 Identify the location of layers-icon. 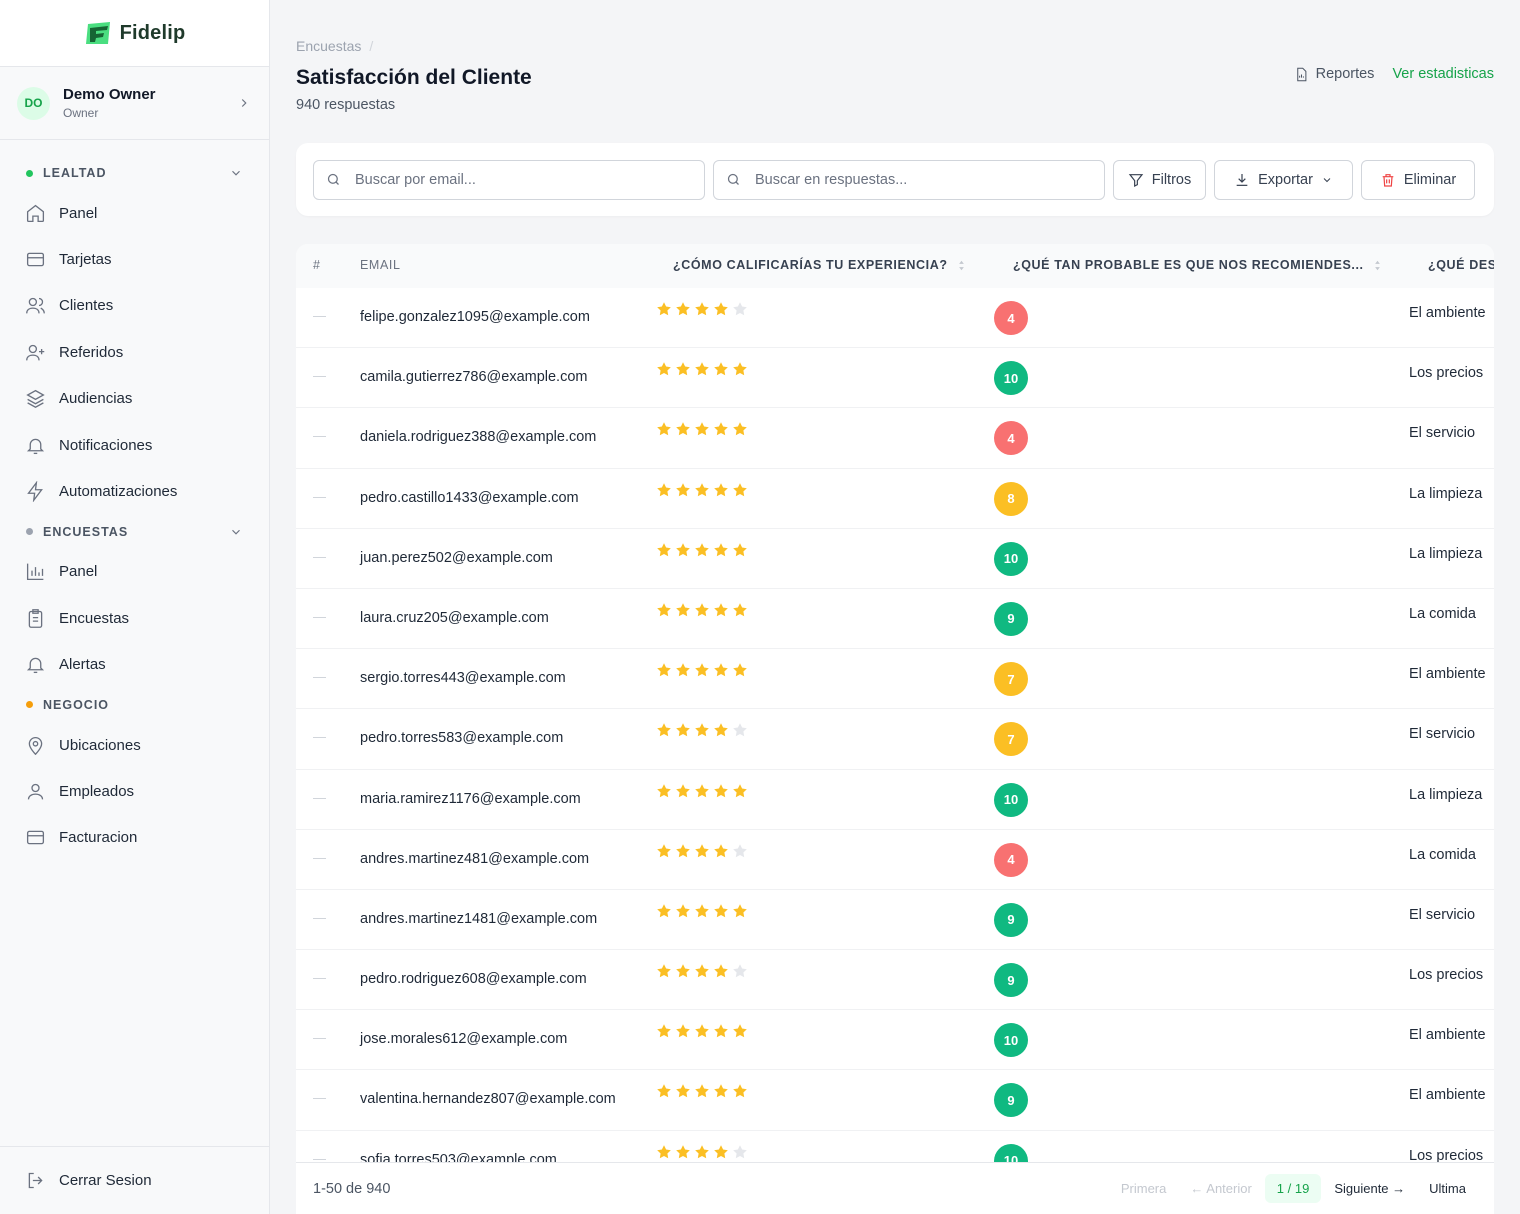
(35, 399).